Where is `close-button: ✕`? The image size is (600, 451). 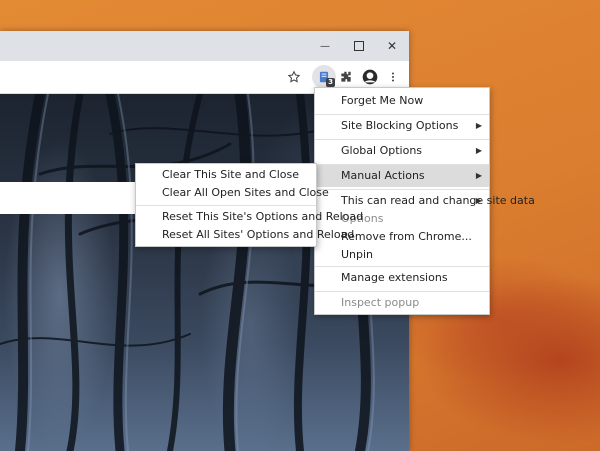 close-button: ✕ is located at coordinates (392, 46).